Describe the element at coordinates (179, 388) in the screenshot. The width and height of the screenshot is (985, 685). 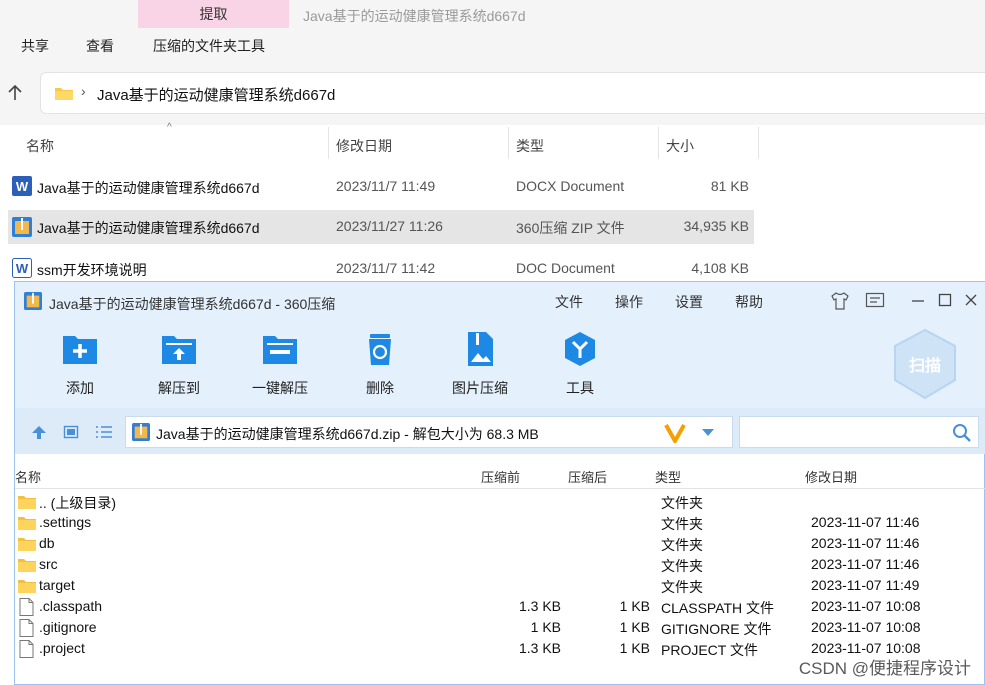
I see `extract-to-label: 解压到` at that location.